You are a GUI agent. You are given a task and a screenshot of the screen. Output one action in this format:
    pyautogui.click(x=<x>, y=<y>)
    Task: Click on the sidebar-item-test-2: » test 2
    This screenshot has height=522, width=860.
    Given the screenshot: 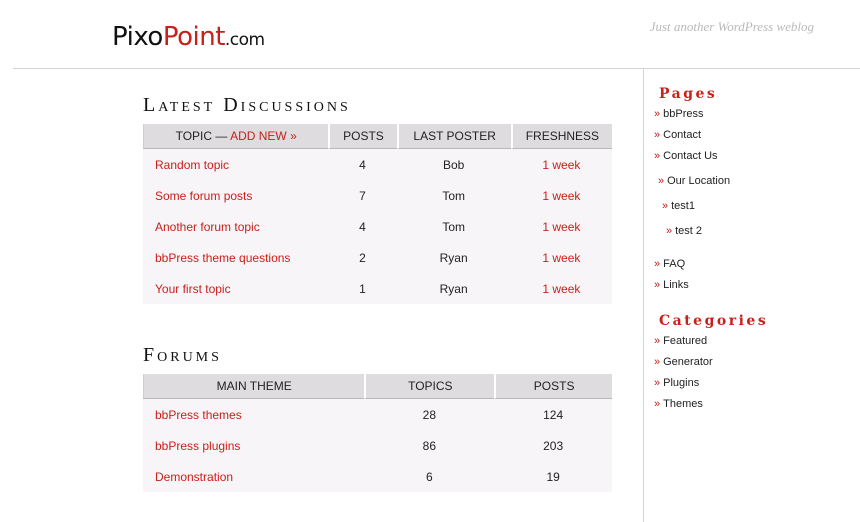 What is the action you would take?
    pyautogui.click(x=684, y=231)
    